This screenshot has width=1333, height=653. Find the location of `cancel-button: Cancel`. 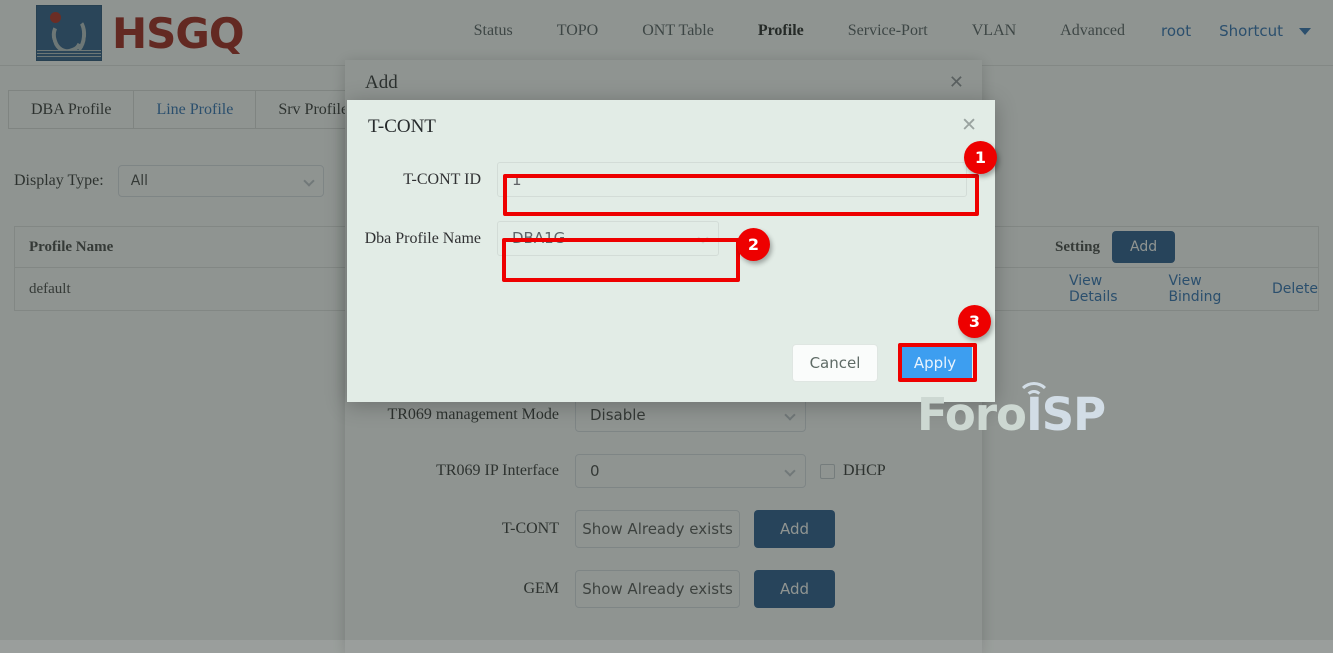

cancel-button: Cancel is located at coordinates (835, 363).